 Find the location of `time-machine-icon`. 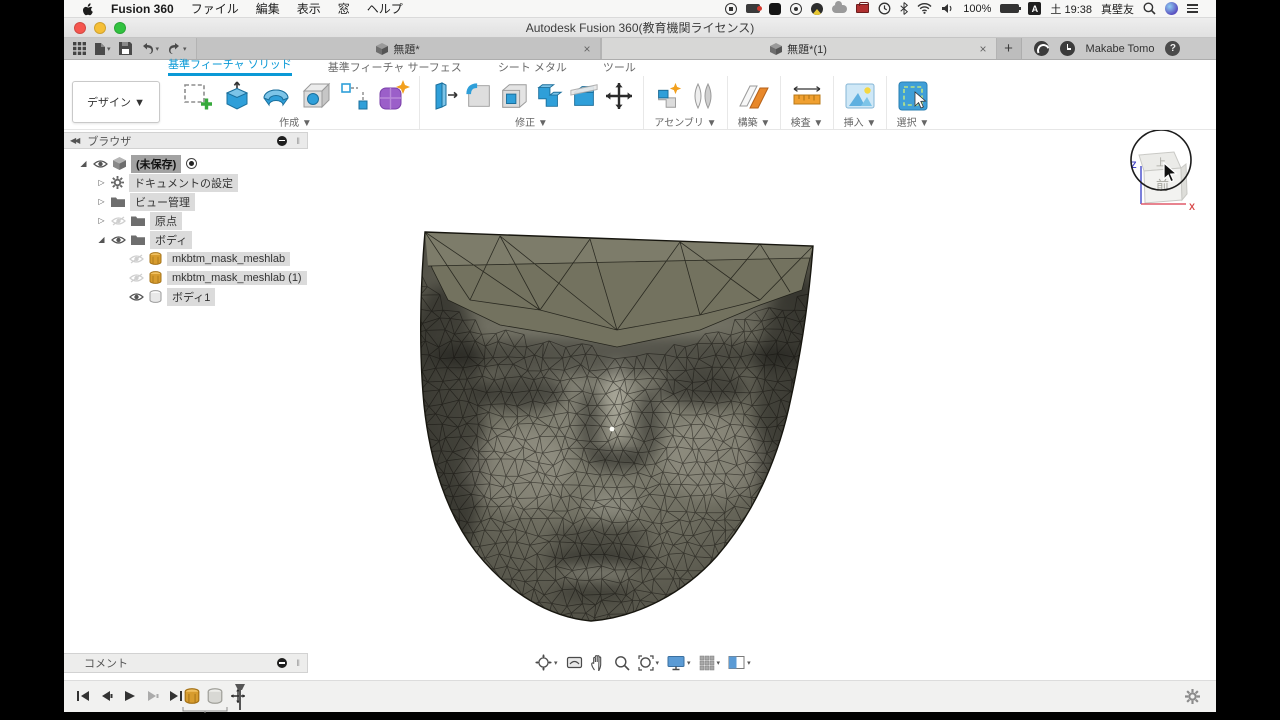

time-machine-icon is located at coordinates (884, 9).